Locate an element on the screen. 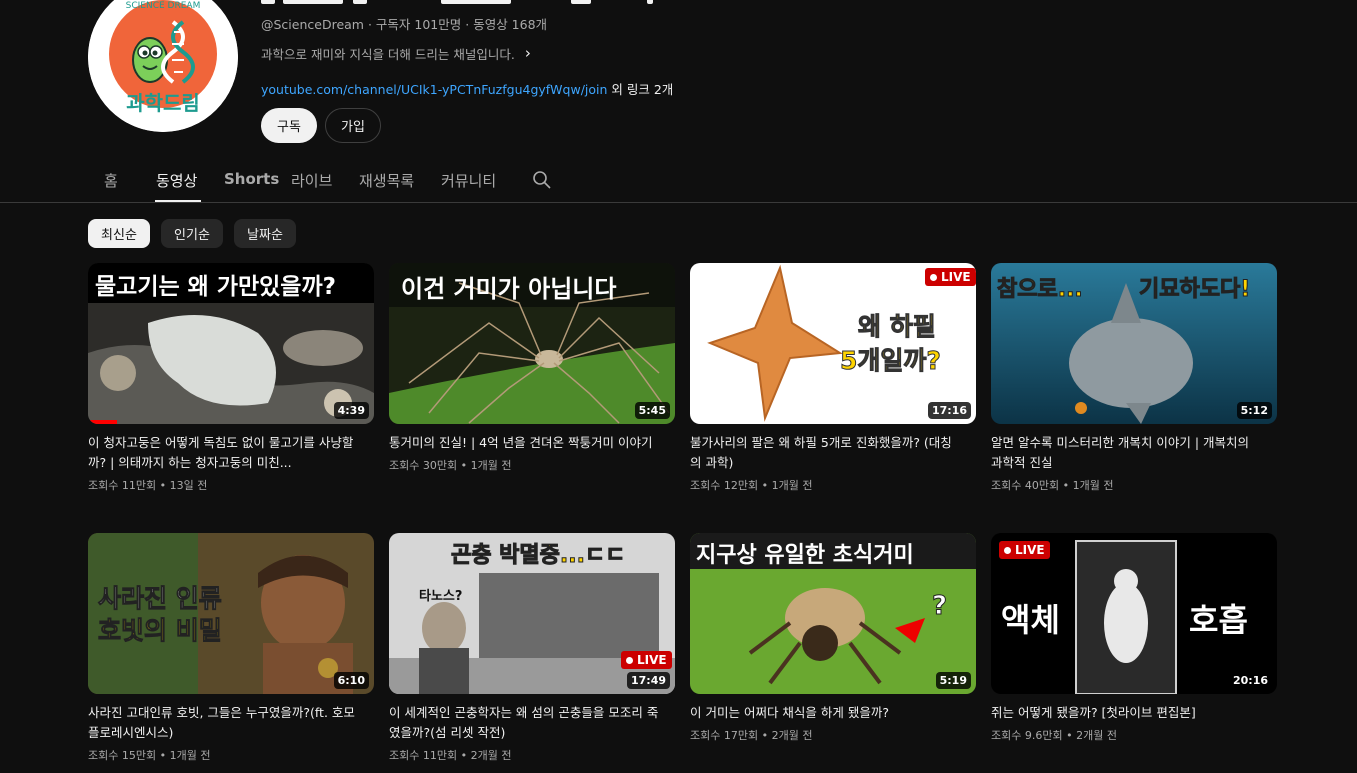 This screenshot has width=1357, height=773. channel-tabs: 홈 동영상 Shorts 라이브 재생목록 커뮤니티 is located at coordinates (678, 180).